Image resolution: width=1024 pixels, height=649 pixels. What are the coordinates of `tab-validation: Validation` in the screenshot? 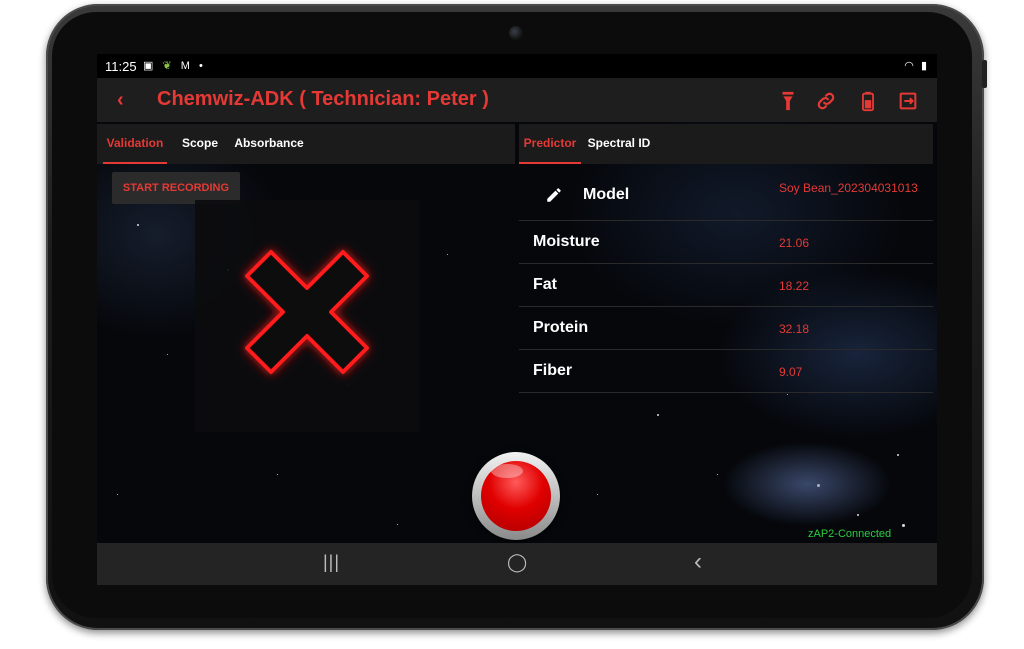 It's located at (135, 144).